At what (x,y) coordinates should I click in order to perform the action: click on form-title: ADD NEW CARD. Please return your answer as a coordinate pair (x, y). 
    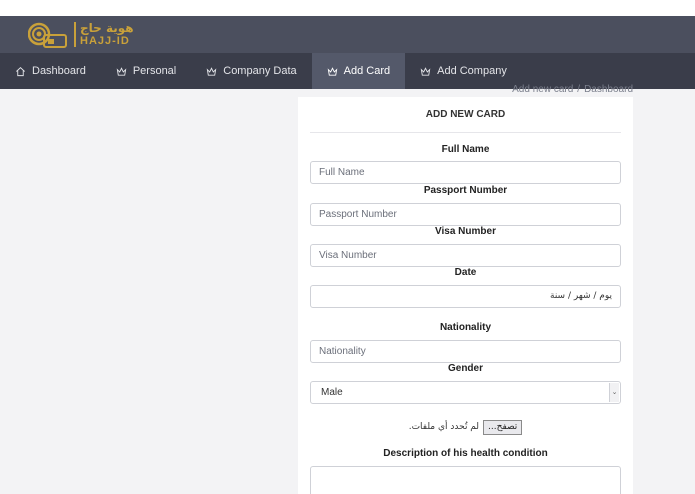
    Looking at the image, I should click on (465, 115).